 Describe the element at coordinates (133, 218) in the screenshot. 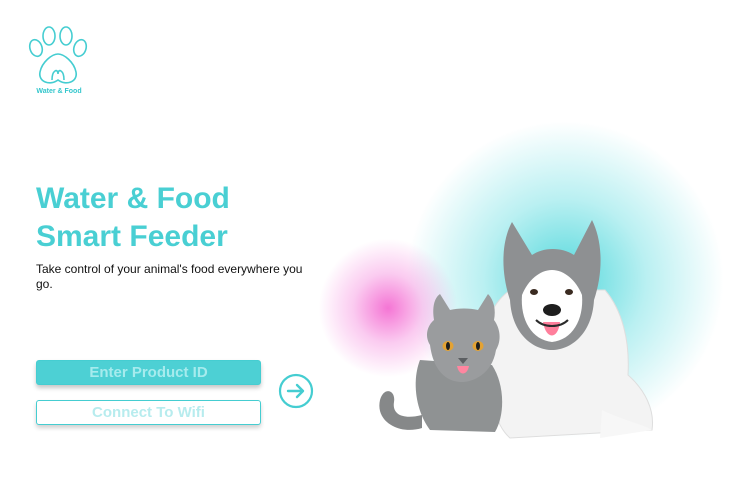

I see `page-title: Water & Food Smart Feeder` at that location.